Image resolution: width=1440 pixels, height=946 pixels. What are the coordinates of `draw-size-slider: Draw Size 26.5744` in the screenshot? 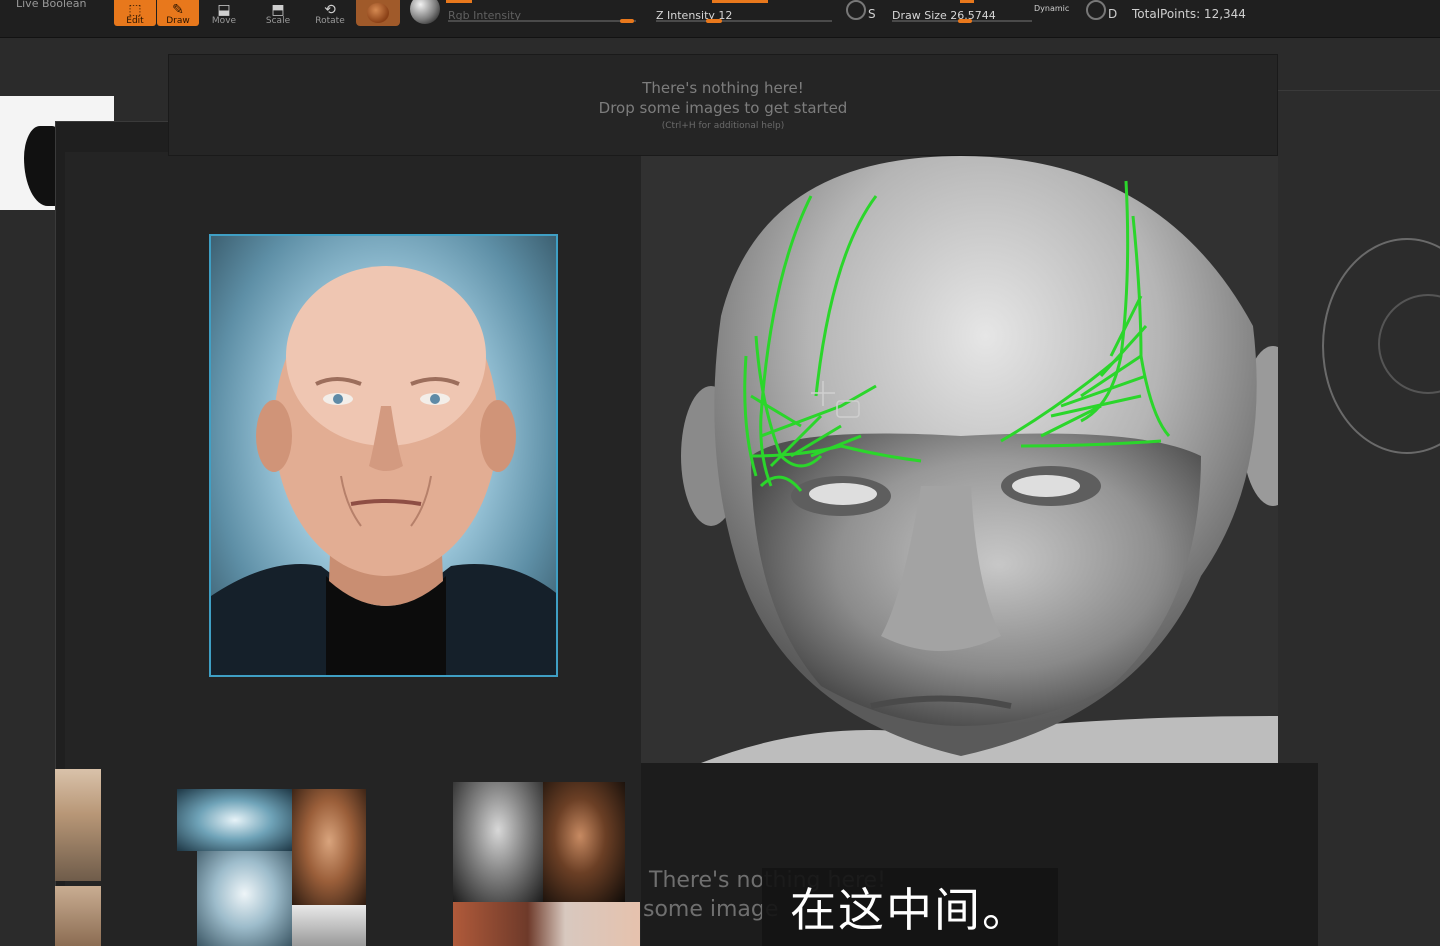 It's located at (962, 15).